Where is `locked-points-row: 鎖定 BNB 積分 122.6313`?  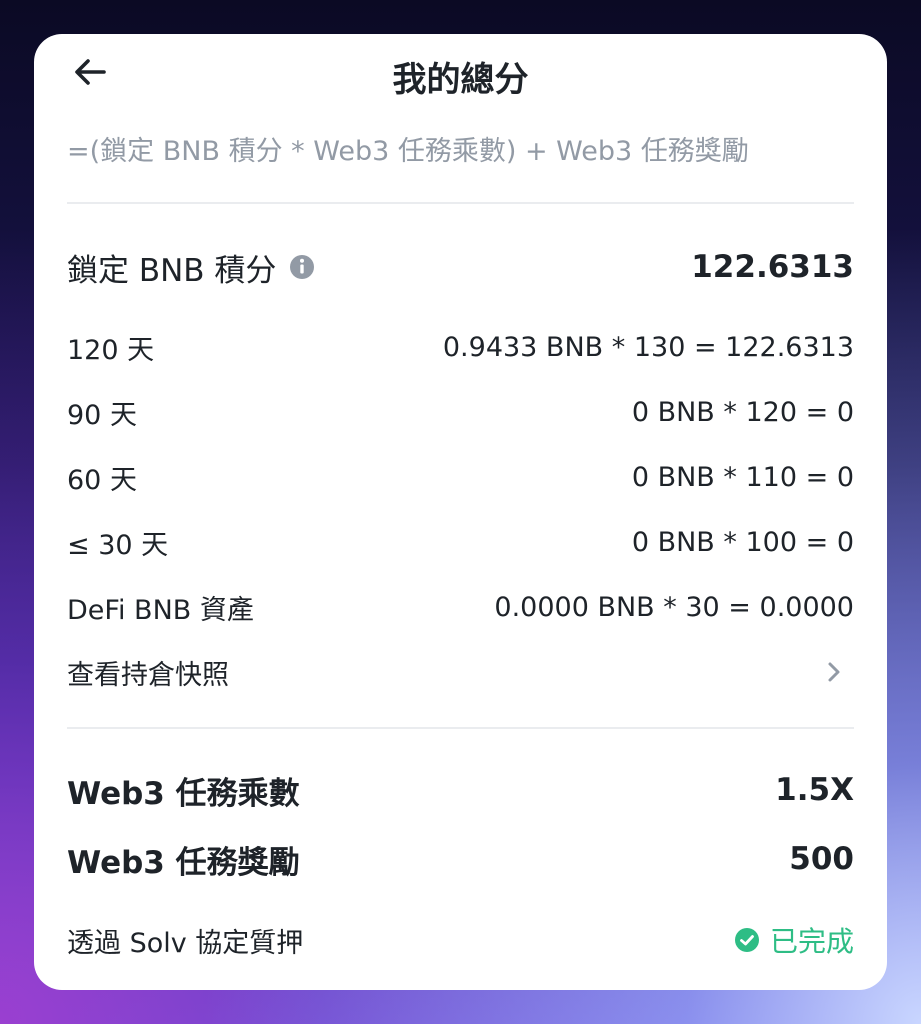
locked-points-row: 鎖定 BNB 積分 122.6313 is located at coordinates (460, 267).